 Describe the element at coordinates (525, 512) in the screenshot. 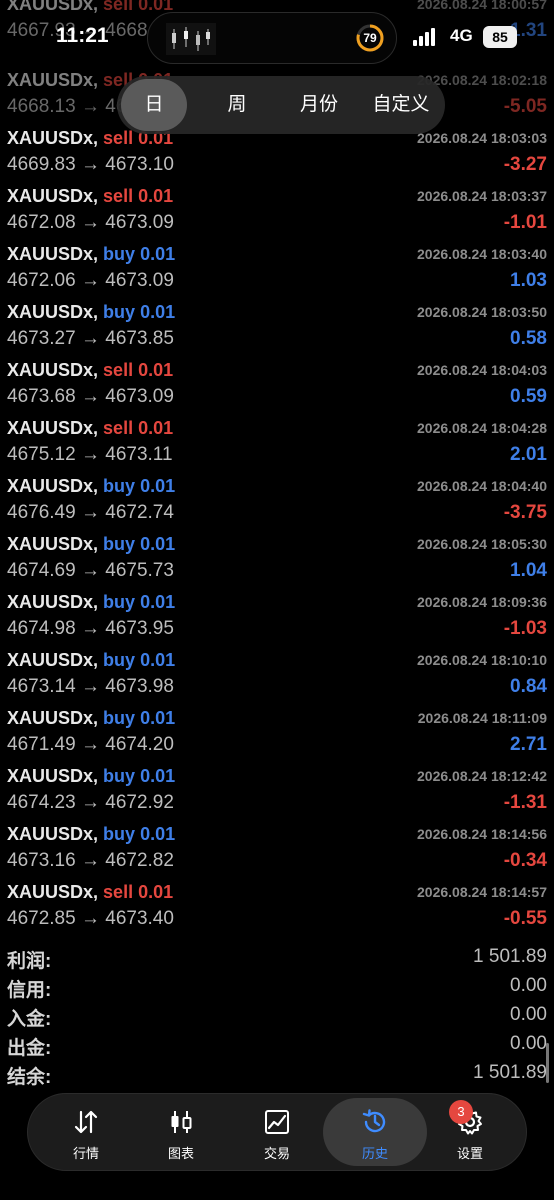

I see `trade-profit: -3.75` at that location.